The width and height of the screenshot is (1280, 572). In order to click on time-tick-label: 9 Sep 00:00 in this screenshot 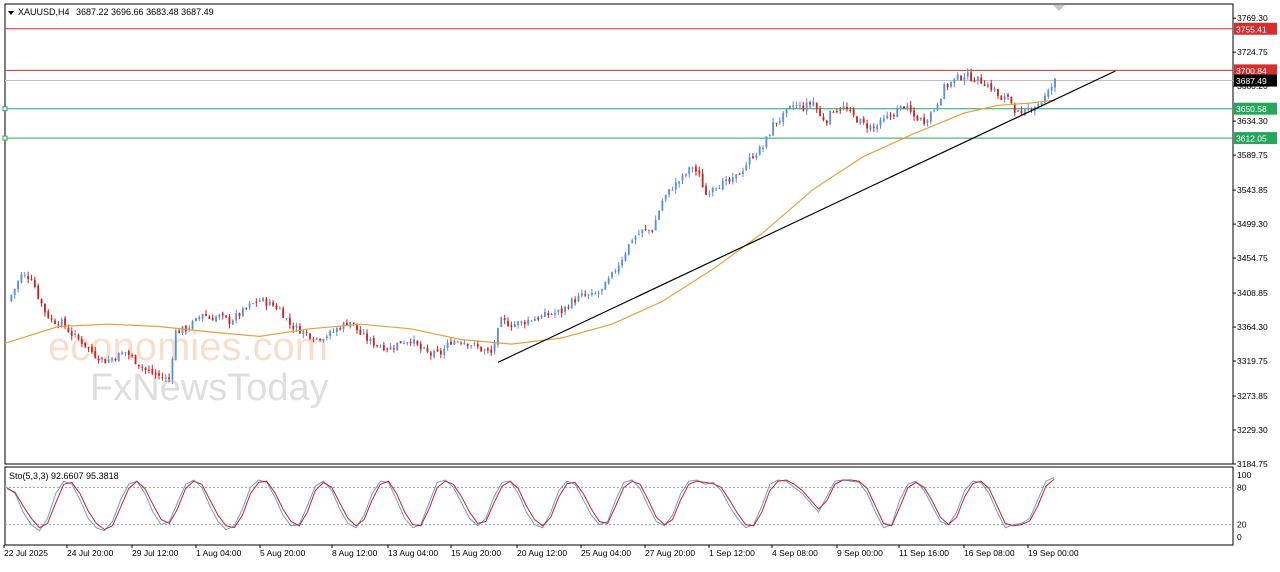, I will do `click(860, 553)`.